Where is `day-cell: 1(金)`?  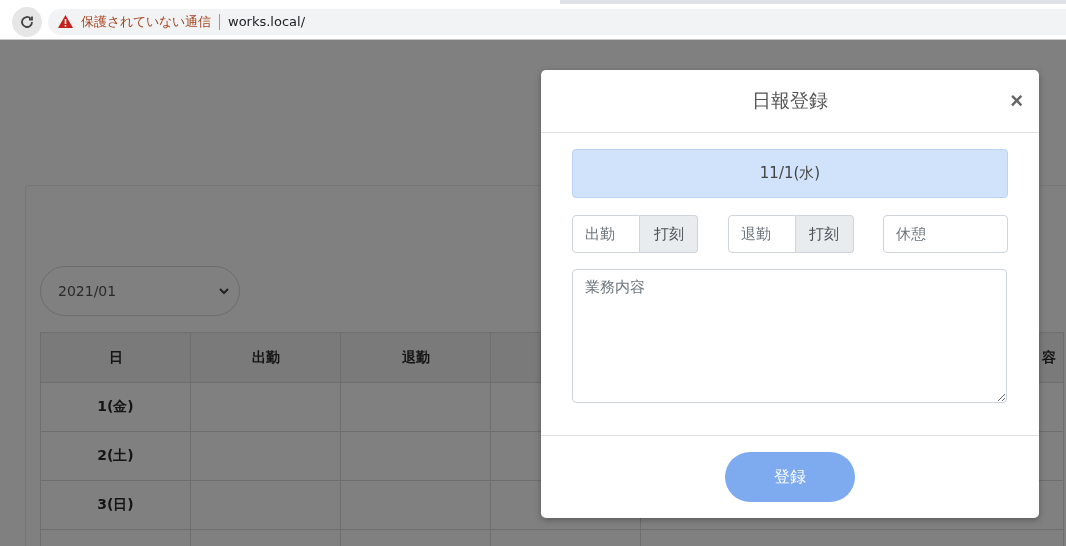
day-cell: 1(金) is located at coordinates (115, 406).